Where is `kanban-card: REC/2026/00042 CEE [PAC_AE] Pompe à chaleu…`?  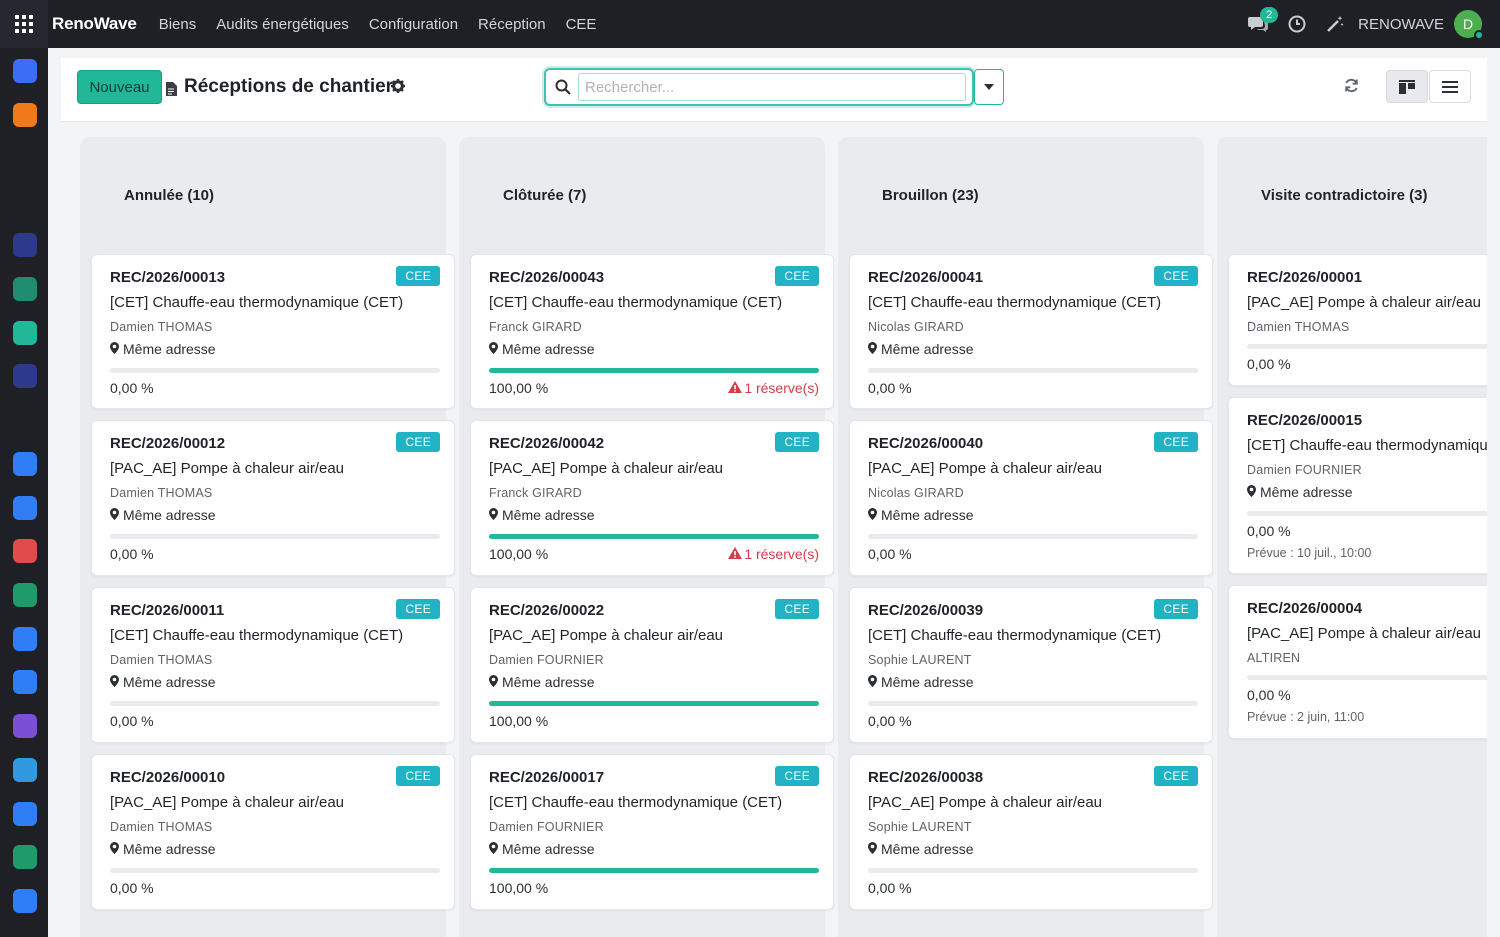
kanban-card: REC/2026/00042 CEE [PAC_AE] Pompe à chaleu… is located at coordinates (652, 498).